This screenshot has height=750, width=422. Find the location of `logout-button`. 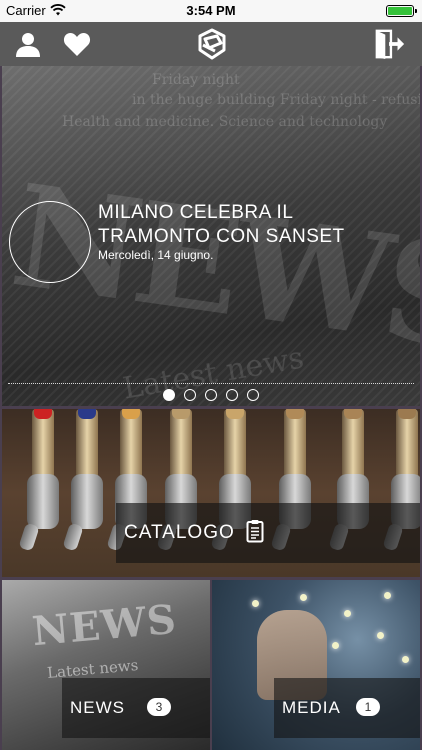

logout-button is located at coordinates (390, 44).